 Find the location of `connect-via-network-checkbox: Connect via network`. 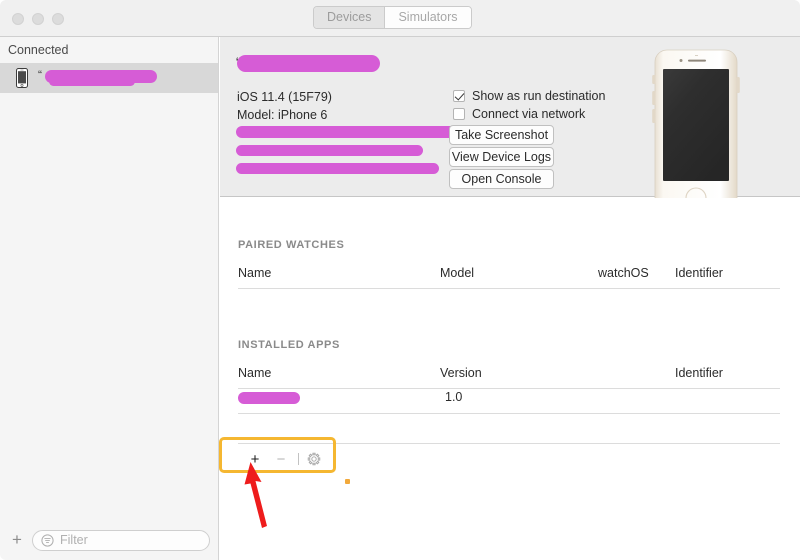

connect-via-network-checkbox: Connect via network is located at coordinates (519, 114).